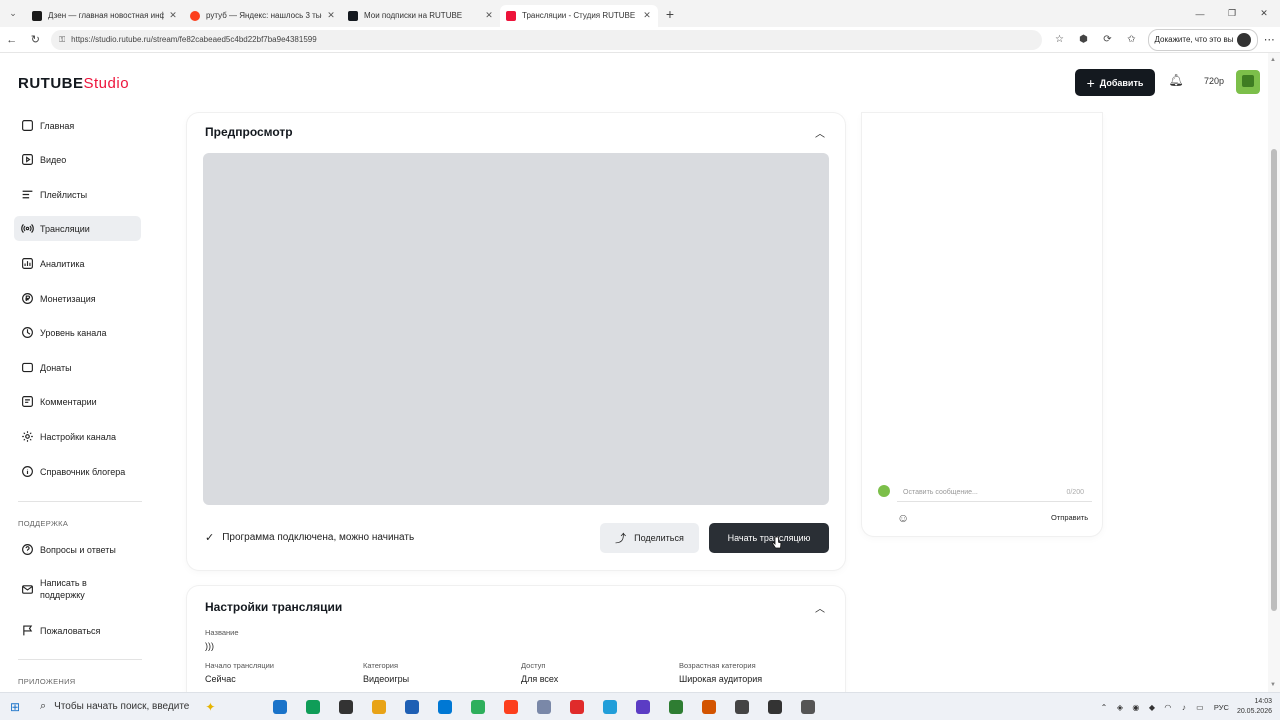  What do you see at coordinates (142, 706) in the screenshot?
I see `taskbar-search: ⌕ Чтобы начать поиск, введите ✦` at bounding box center [142, 706].